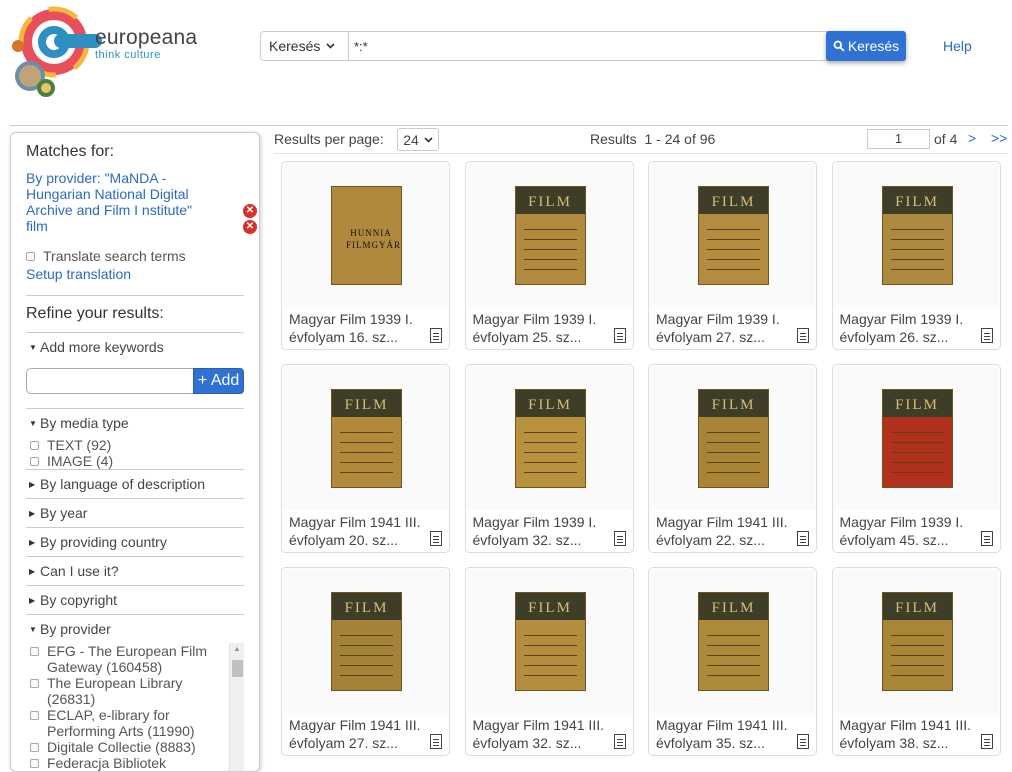 This screenshot has width=1012, height=772. Describe the element at coordinates (110, 381) in the screenshot. I see `keyword-input` at that location.